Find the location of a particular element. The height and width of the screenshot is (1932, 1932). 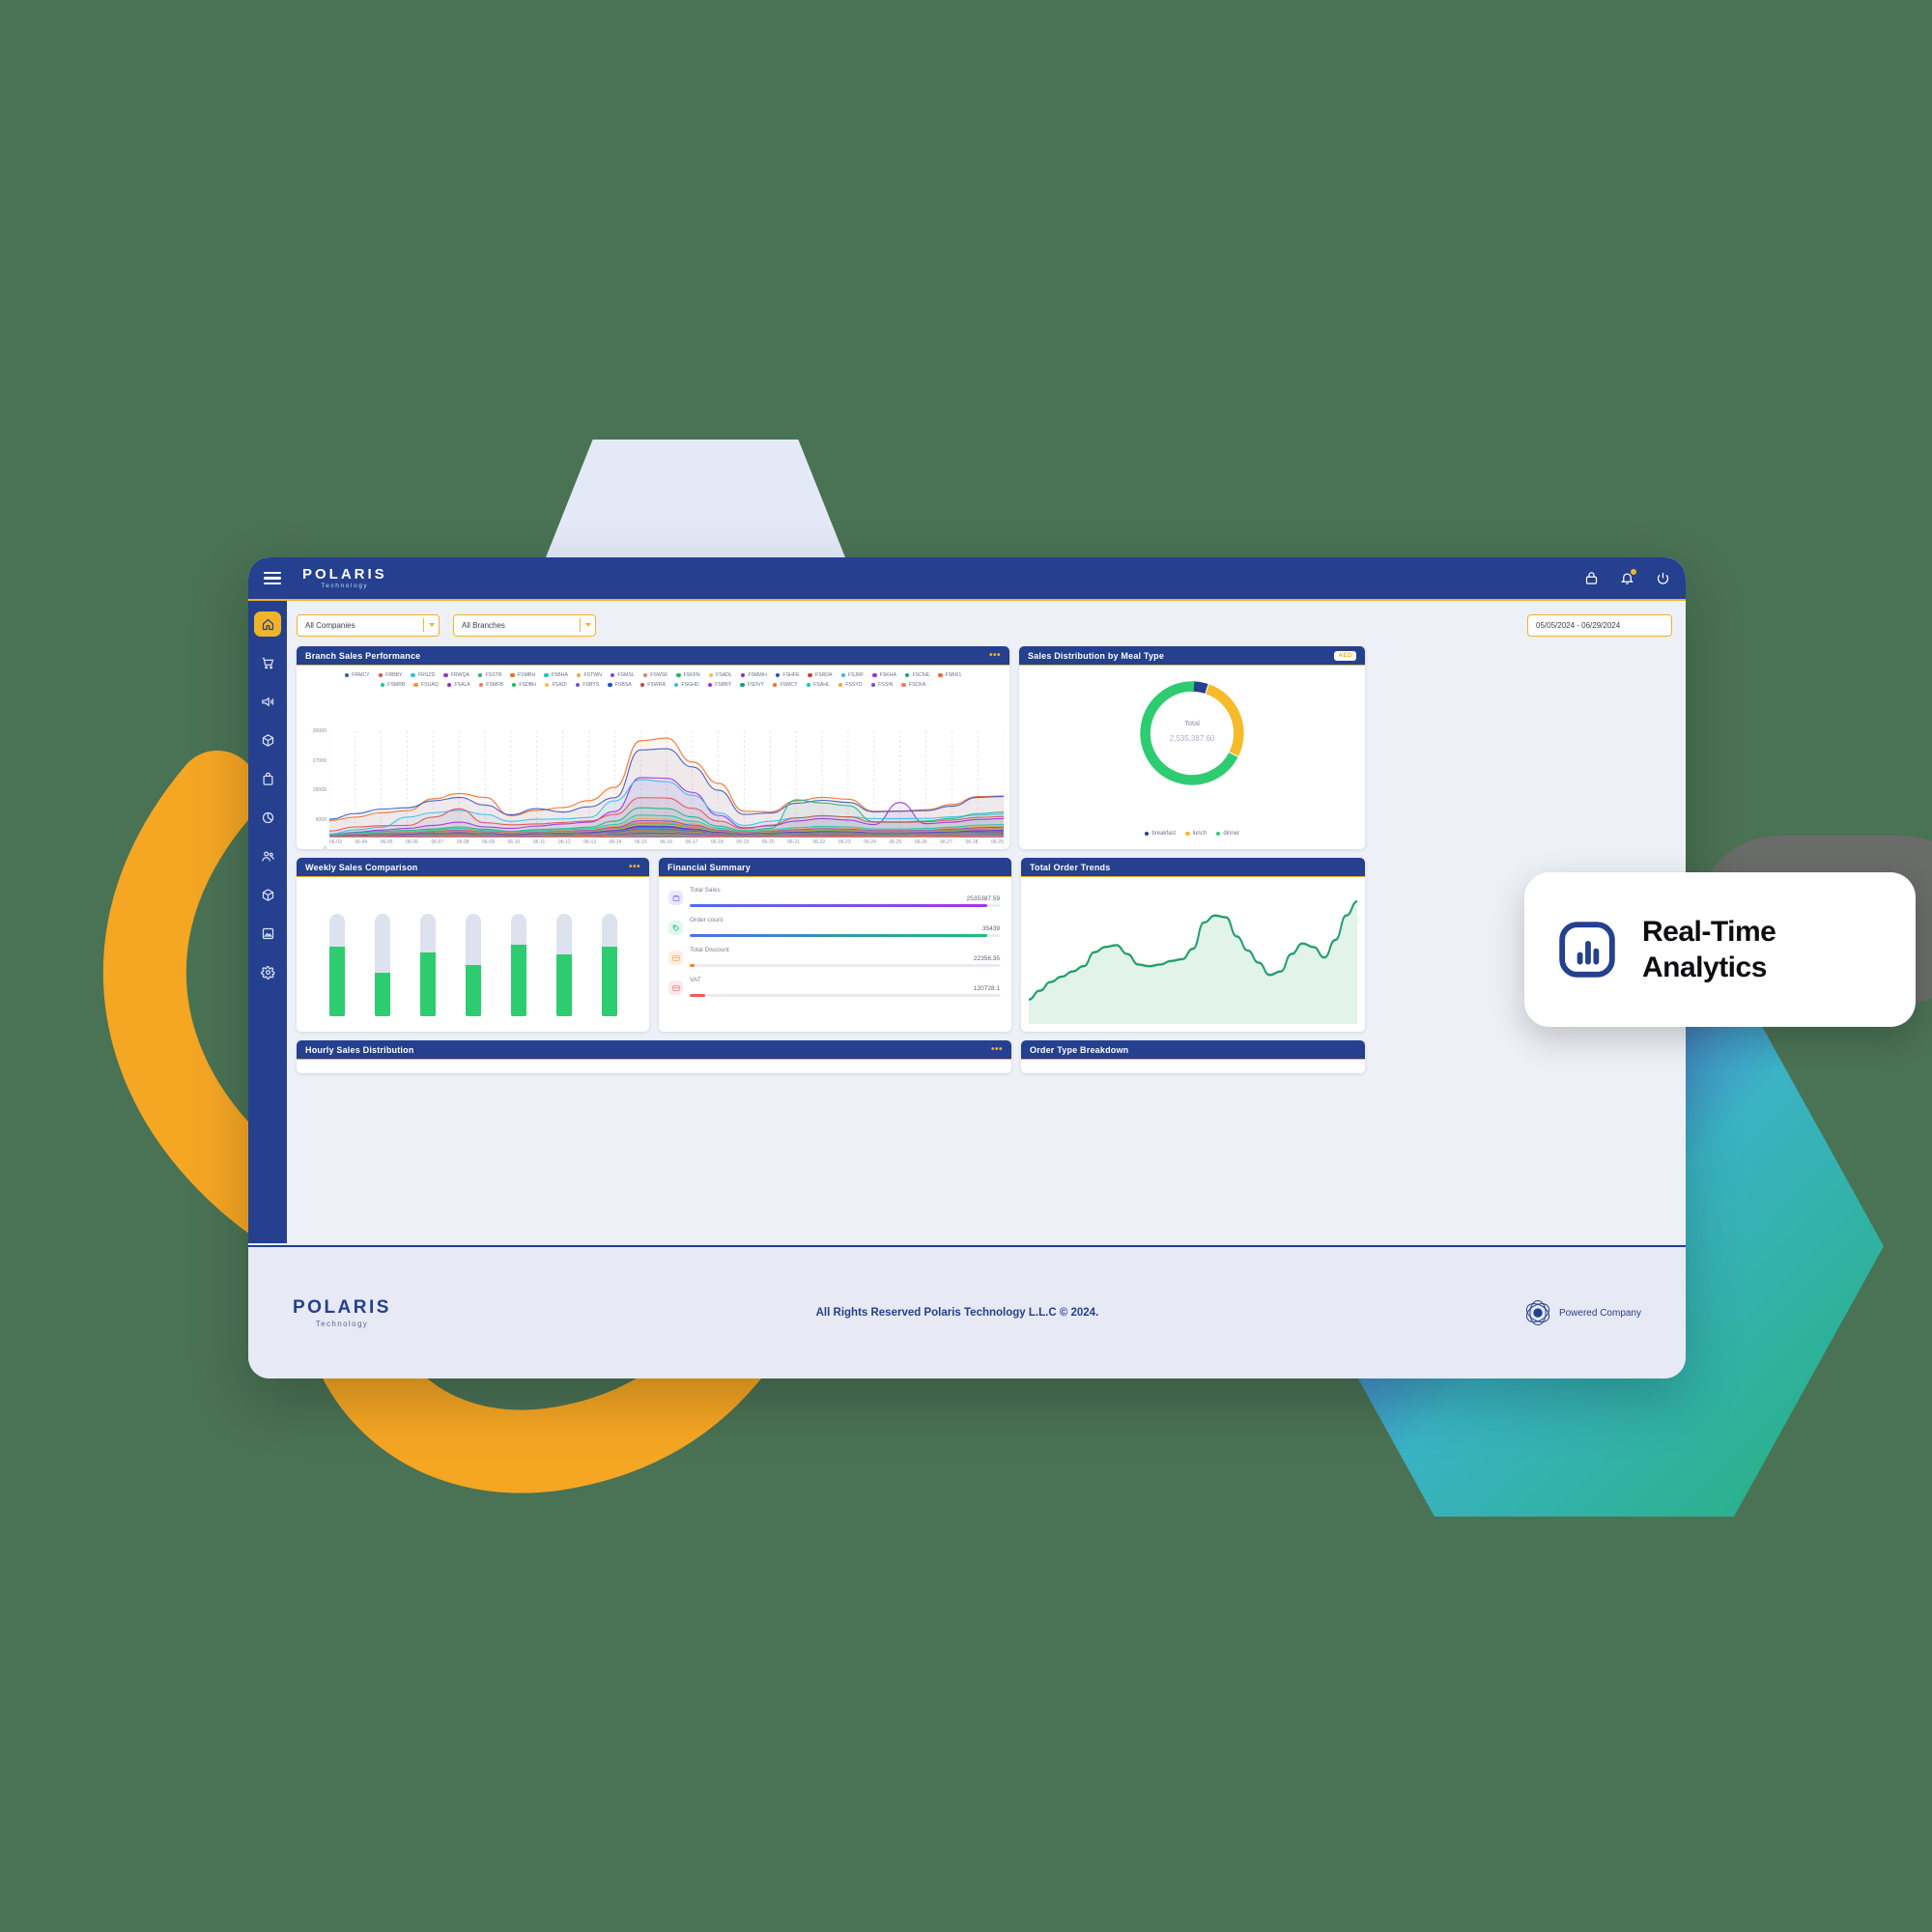

sidebar-item-home is located at coordinates (267, 624).